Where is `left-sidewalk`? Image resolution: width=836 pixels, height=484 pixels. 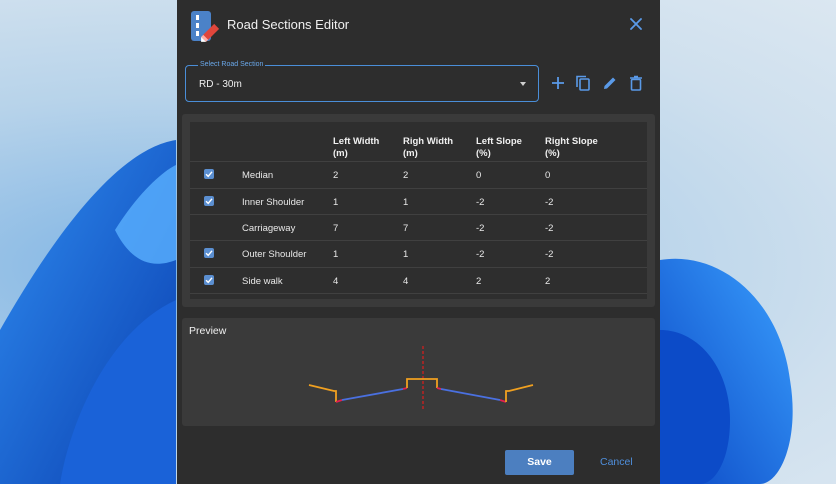
left-sidewalk is located at coordinates (322, 393).